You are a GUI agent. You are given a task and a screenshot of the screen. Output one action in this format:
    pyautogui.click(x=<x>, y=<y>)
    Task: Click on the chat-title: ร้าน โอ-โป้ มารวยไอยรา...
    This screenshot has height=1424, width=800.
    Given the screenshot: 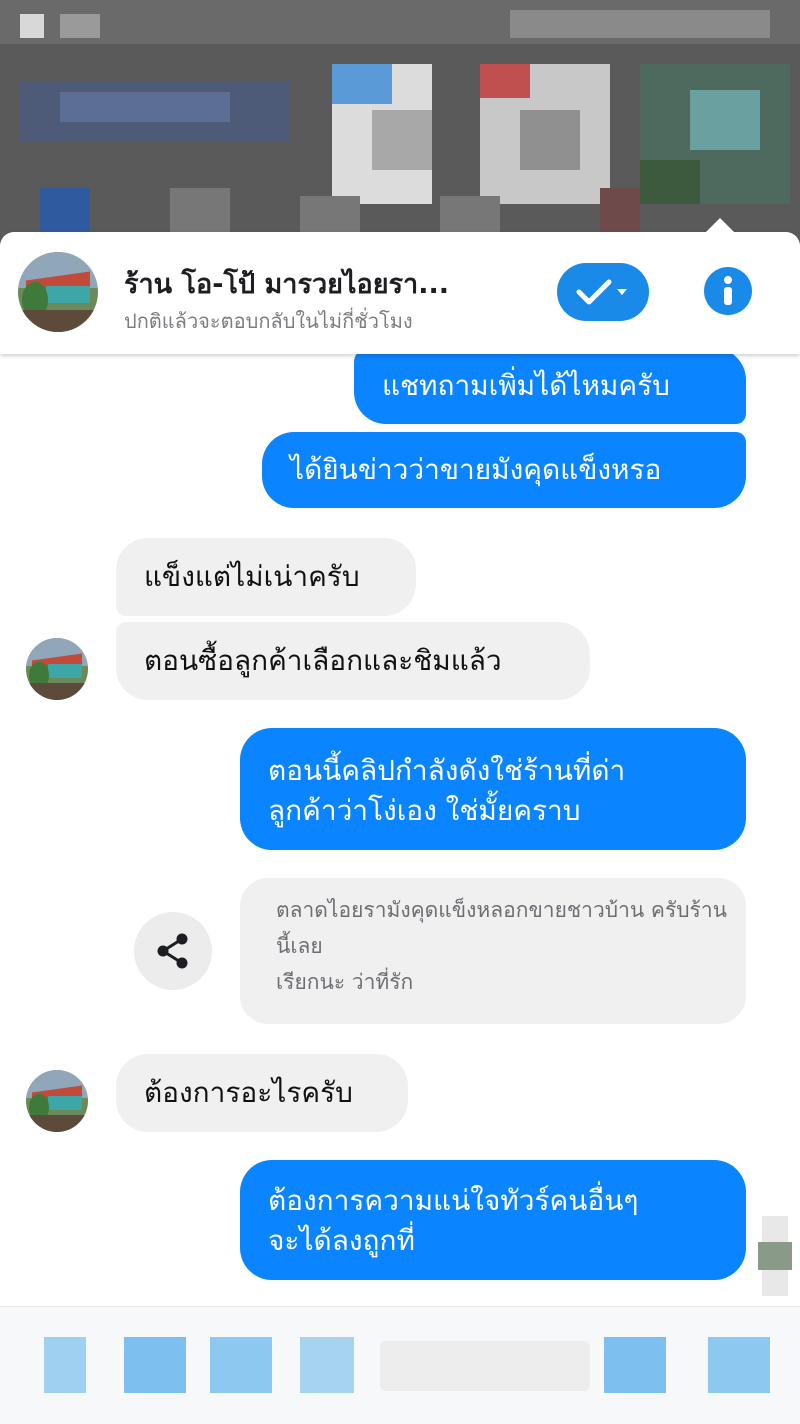 What is the action you would take?
    pyautogui.click(x=334, y=283)
    